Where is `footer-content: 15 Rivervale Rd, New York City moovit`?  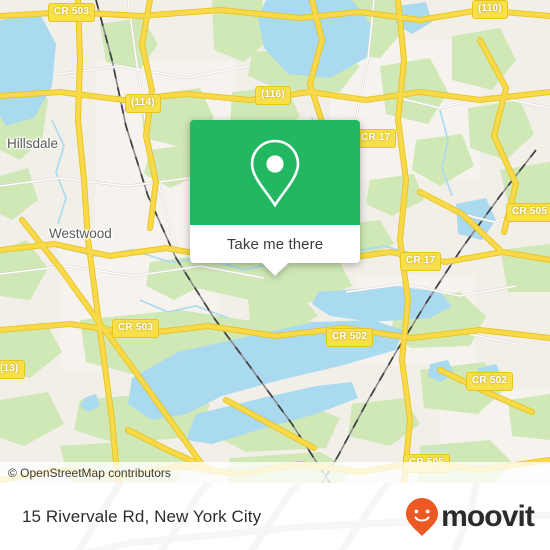 footer-content: 15 Rivervale Rd, New York City moovit is located at coordinates (275, 516).